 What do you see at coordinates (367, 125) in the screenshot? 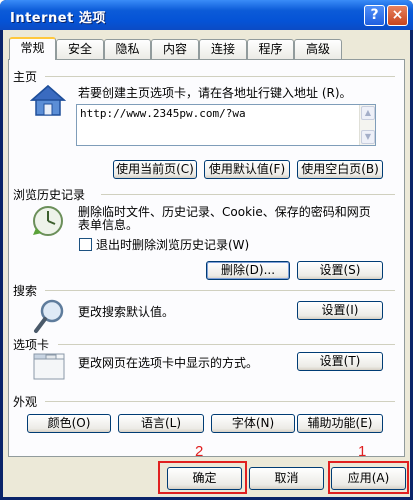
I see `url-scrollbar: ▲ ▼` at bounding box center [367, 125].